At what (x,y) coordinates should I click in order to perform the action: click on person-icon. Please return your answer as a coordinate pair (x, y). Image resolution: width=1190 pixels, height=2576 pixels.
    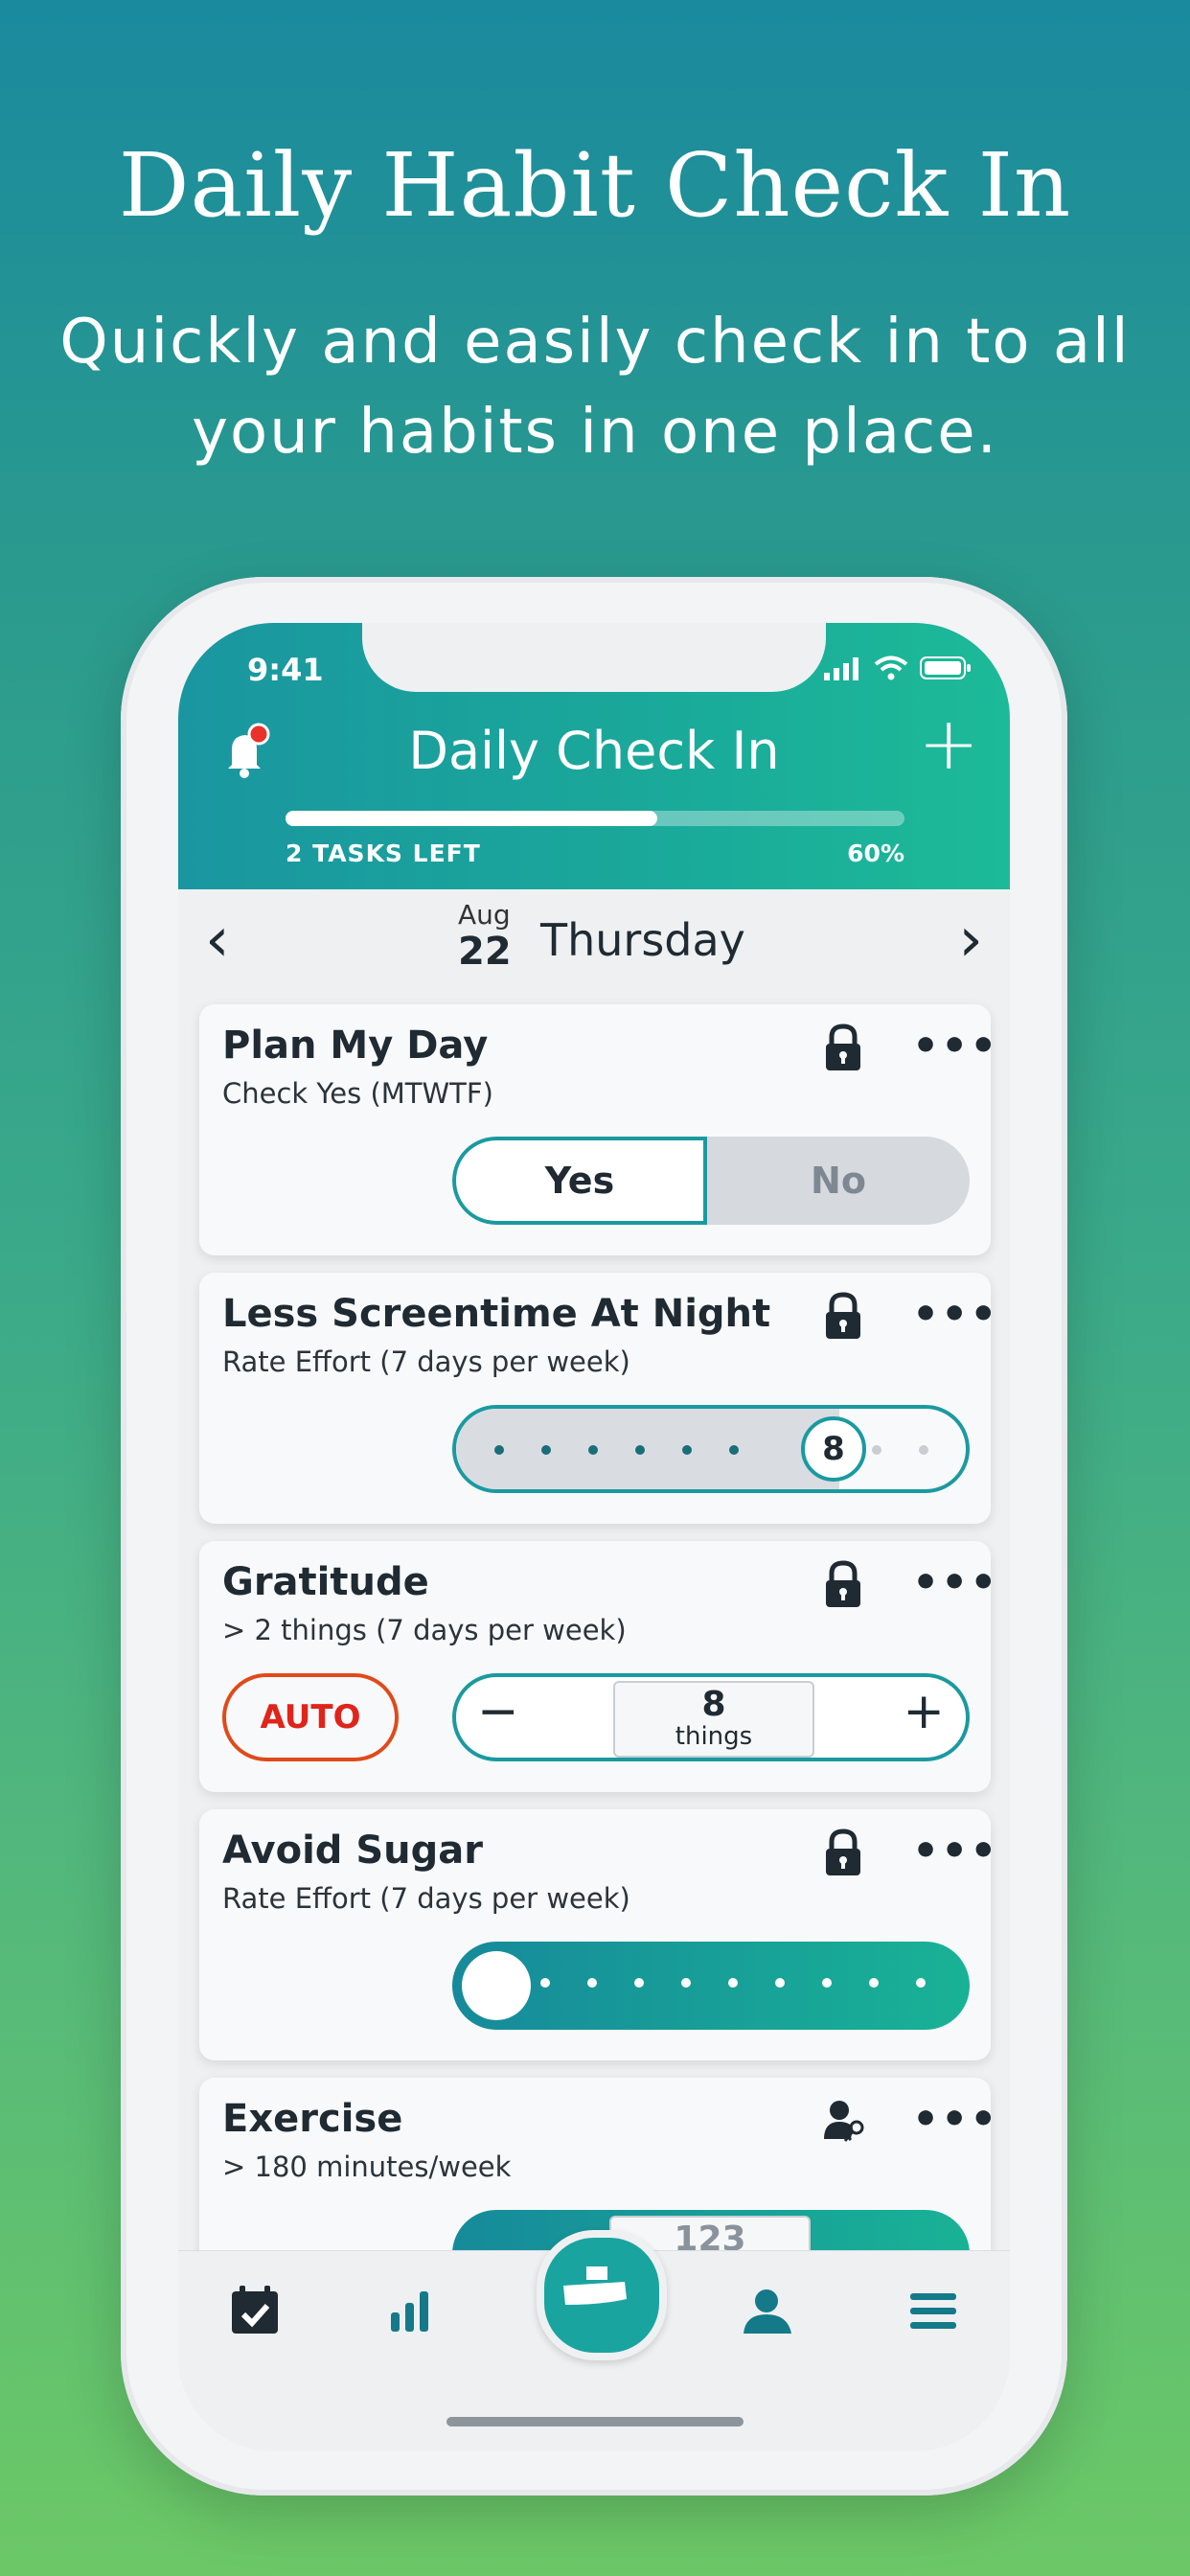
    Looking at the image, I should click on (769, 2310).